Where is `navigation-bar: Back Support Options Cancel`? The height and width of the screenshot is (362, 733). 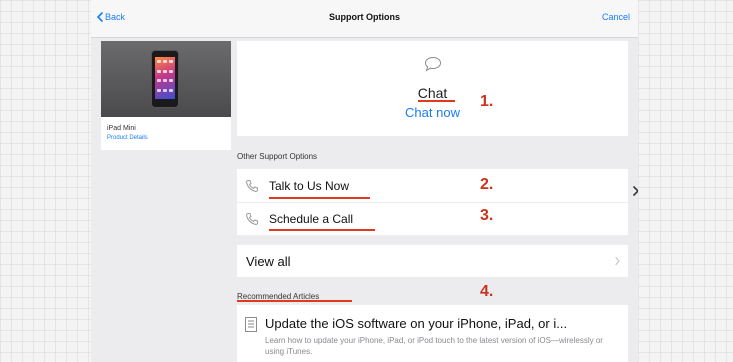
navigation-bar: Back Support Options Cancel is located at coordinates (364, 19).